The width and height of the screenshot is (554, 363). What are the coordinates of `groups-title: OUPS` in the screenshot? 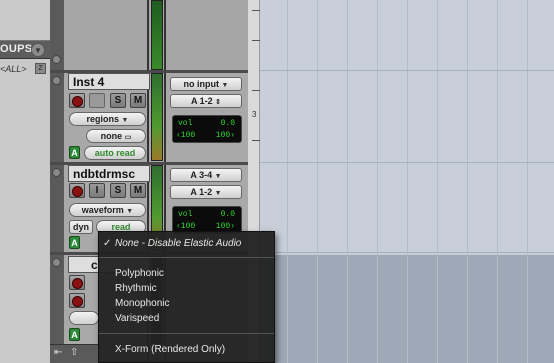 It's located at (16, 49).